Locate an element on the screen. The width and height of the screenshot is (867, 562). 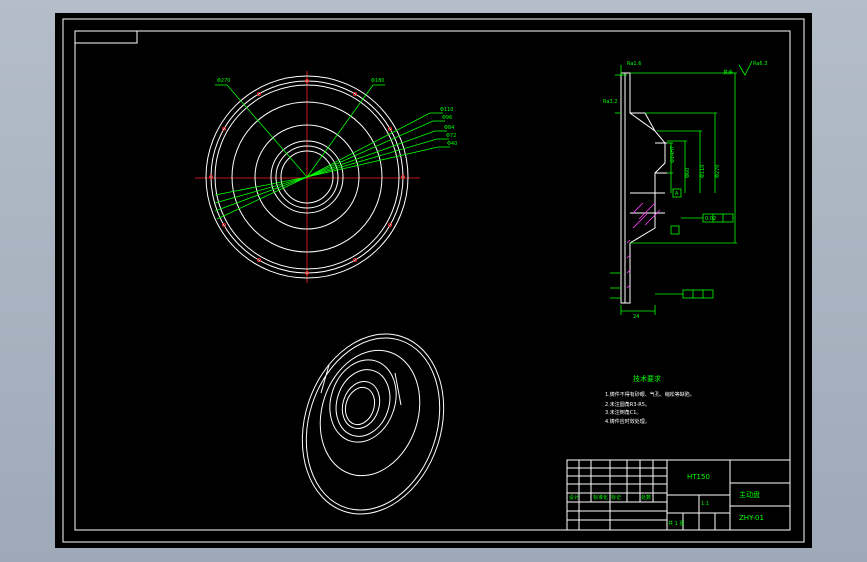
front-label-3: Φ110 is located at coordinates (446, 110).